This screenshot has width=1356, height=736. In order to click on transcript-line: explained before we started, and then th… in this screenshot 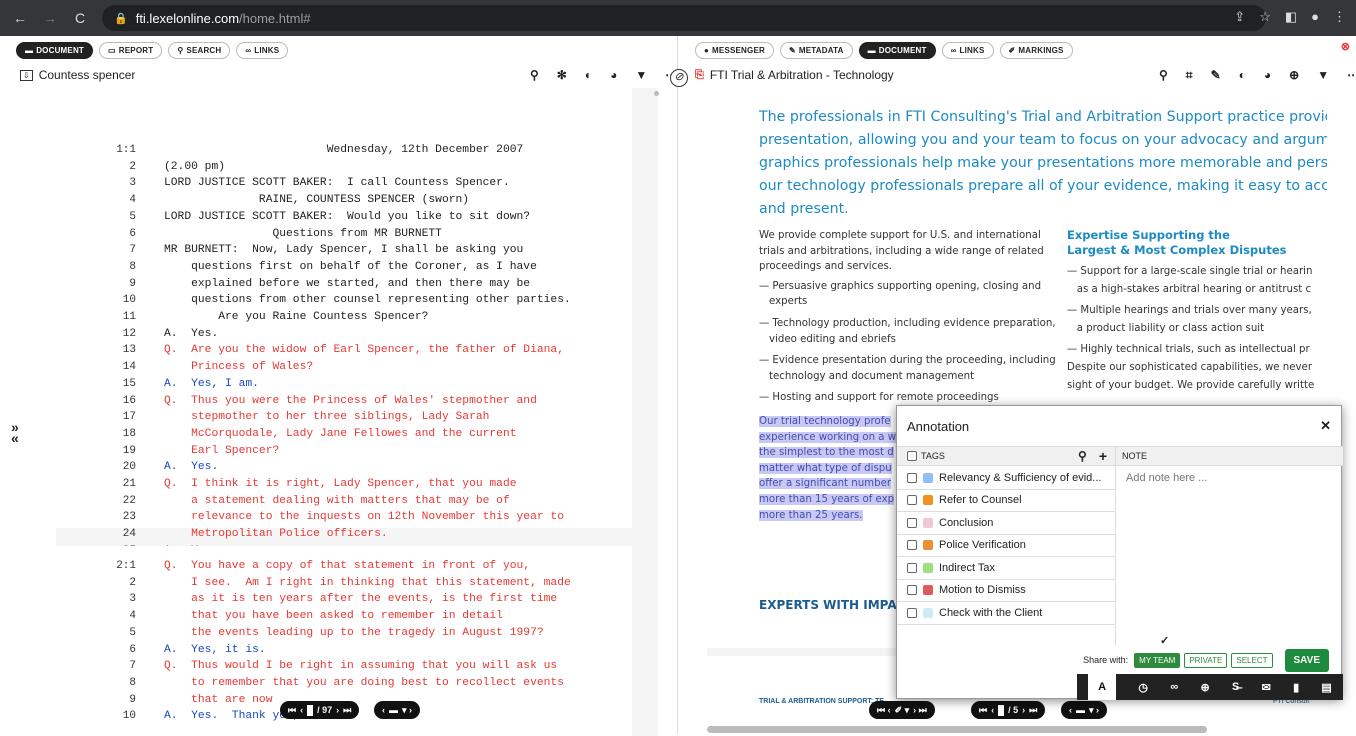, I will do `click(347, 284)`.